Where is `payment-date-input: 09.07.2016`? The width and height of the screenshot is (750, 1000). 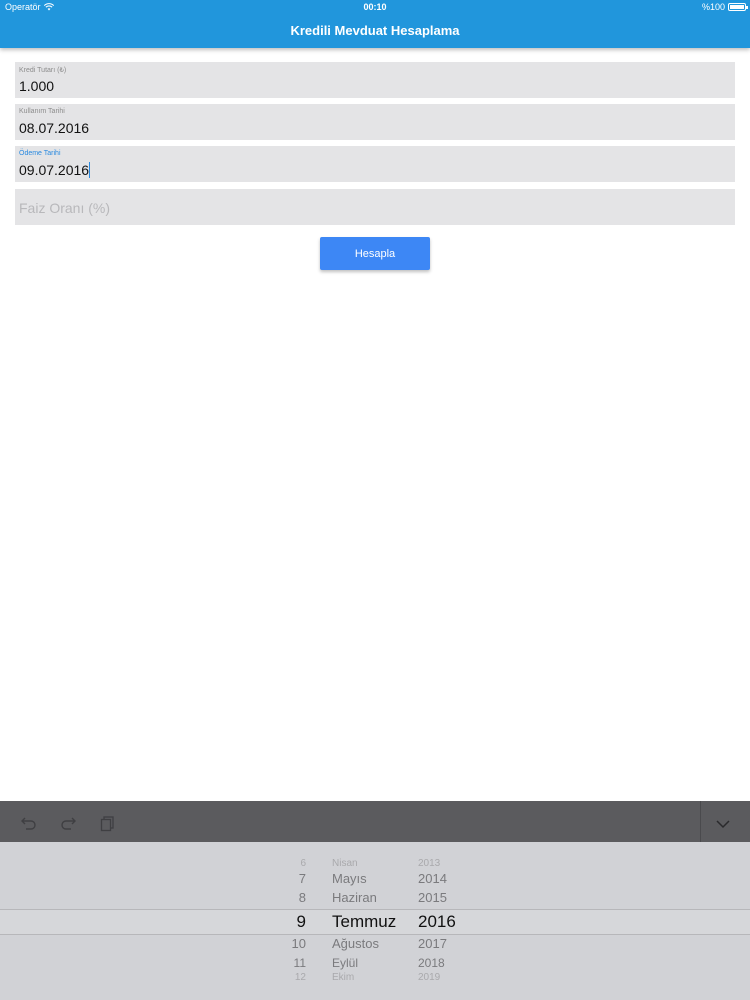
payment-date-input: 09.07.2016 is located at coordinates (55, 170).